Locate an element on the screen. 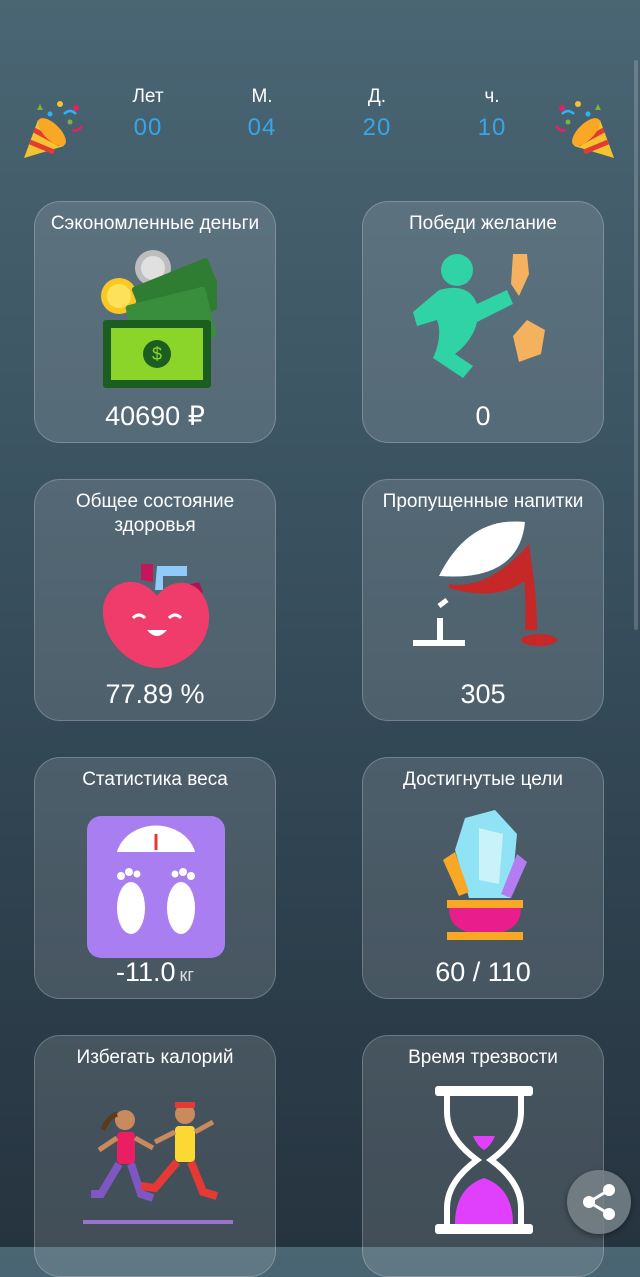 This screenshot has height=1277, width=640. hourglass-icon is located at coordinates (484, 1160).